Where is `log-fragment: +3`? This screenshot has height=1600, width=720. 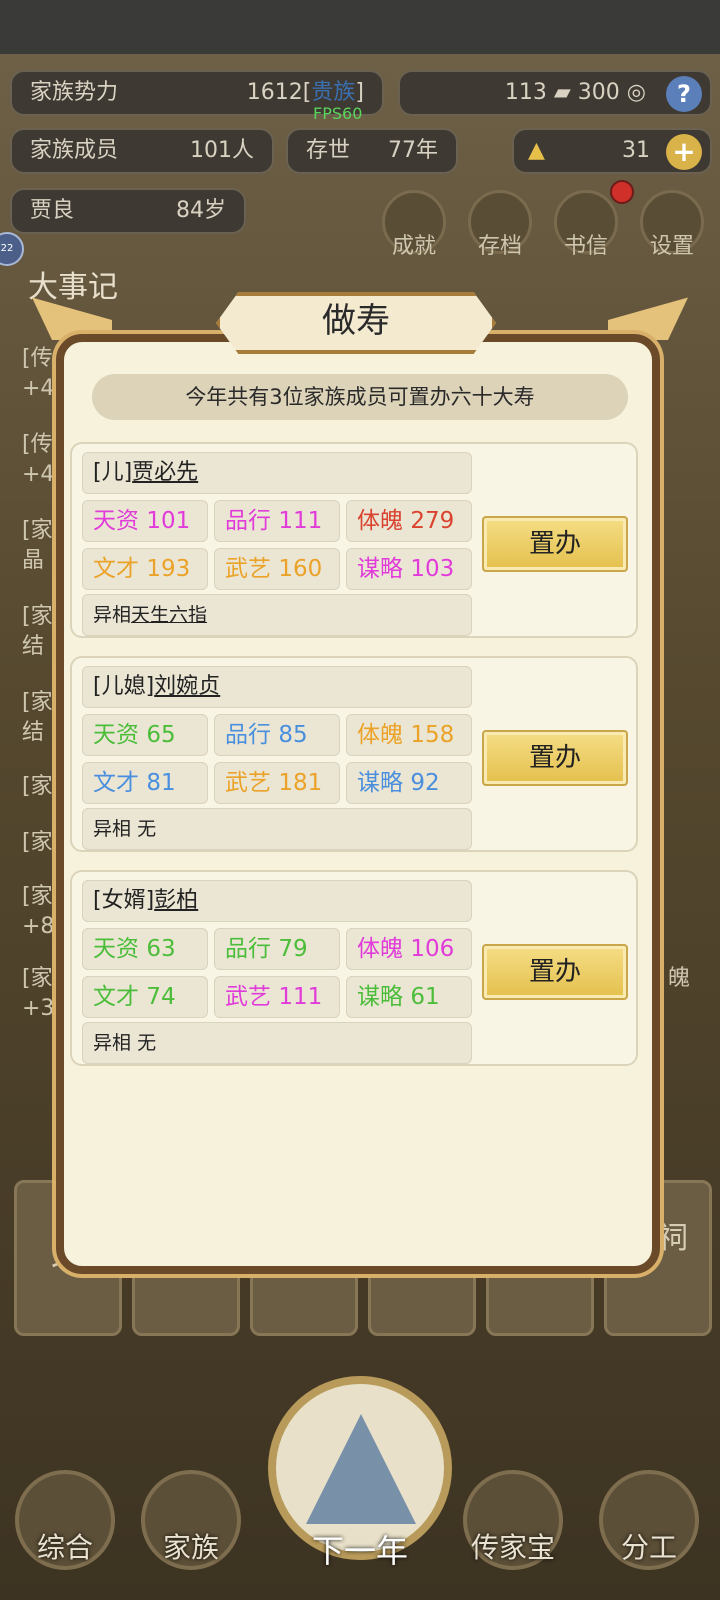
log-fragment: +3 is located at coordinates (38, 1008).